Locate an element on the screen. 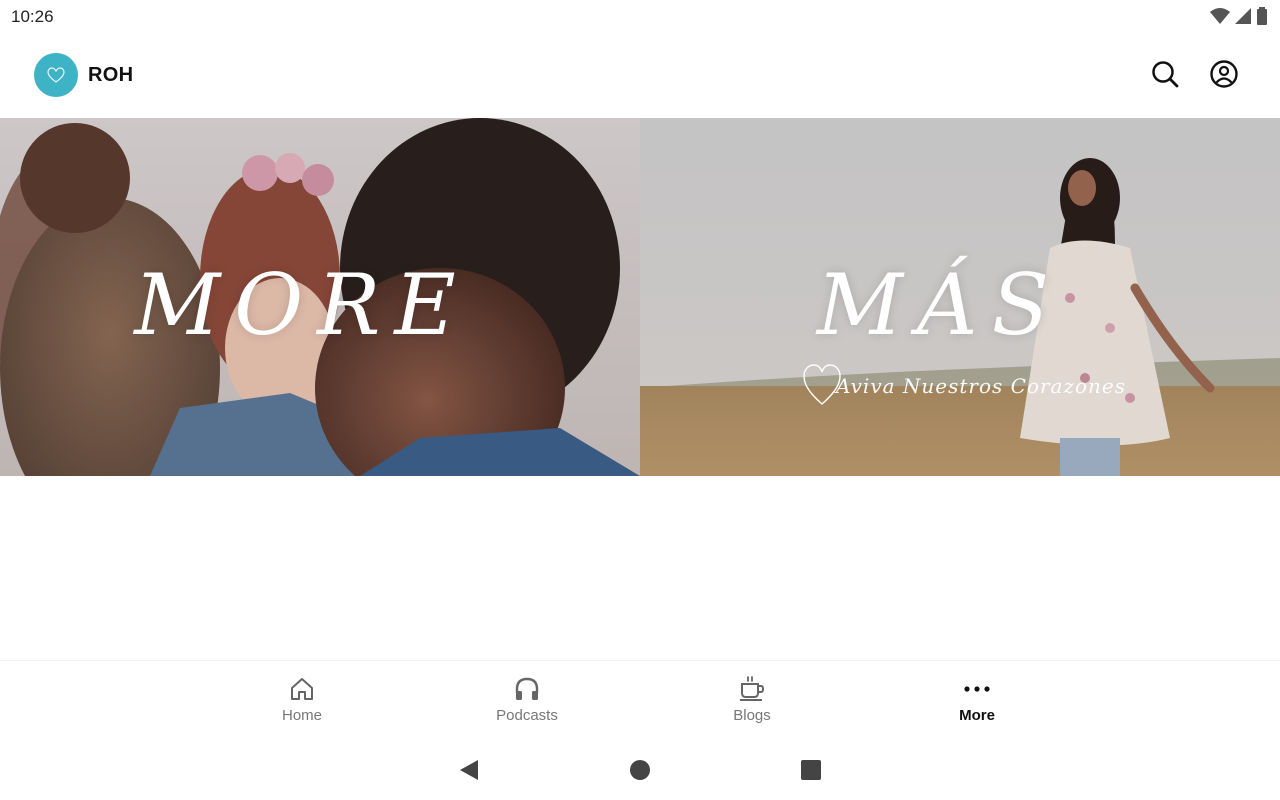 Image resolution: width=1280 pixels, height=800 pixels. banner-mas-title: MÁS is located at coordinates (940, 305).